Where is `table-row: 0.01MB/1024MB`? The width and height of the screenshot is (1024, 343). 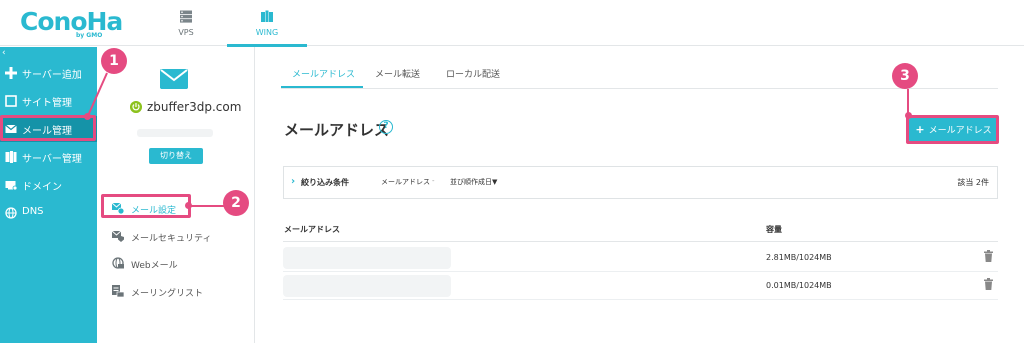
table-row: 0.01MB/1024MB is located at coordinates (640, 286).